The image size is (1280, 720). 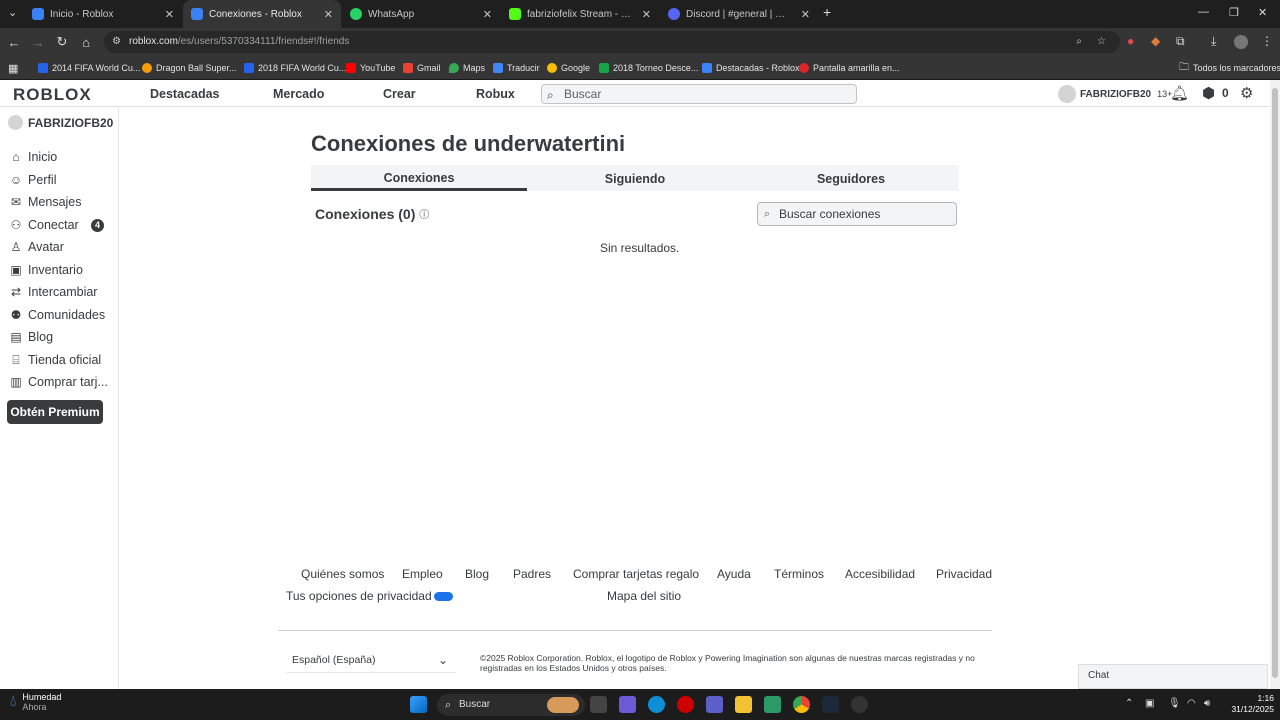 What do you see at coordinates (495, 94) in the screenshot?
I see `nav-robux: Robux` at bounding box center [495, 94].